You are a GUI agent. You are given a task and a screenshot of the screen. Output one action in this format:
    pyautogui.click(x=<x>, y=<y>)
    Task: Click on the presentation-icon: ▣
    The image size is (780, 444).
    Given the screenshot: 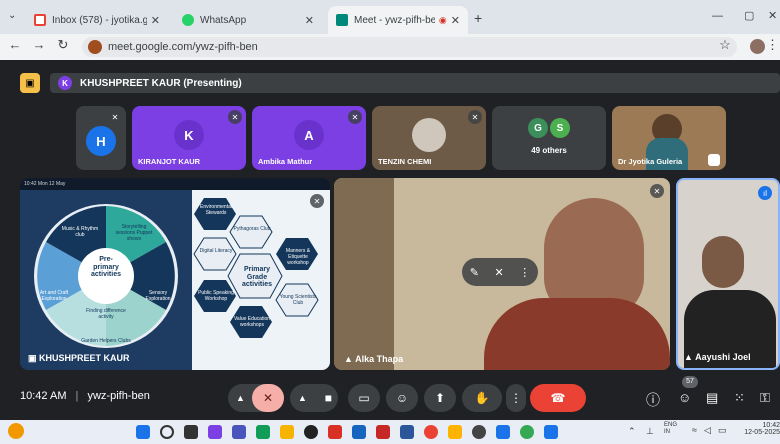 What is the action you would take?
    pyautogui.click(x=30, y=83)
    